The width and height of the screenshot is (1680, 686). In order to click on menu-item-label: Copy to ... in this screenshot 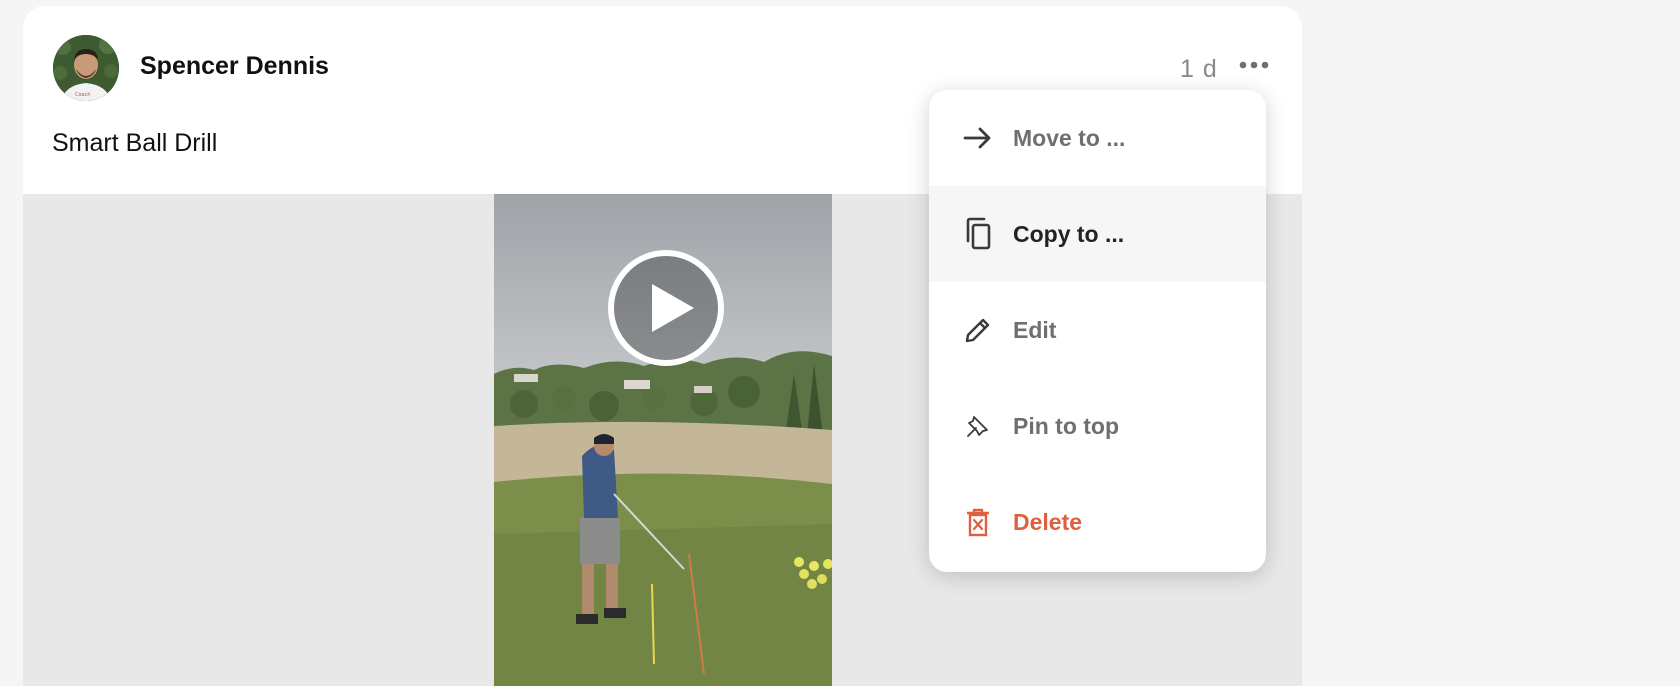, I will do `click(1069, 233)`.